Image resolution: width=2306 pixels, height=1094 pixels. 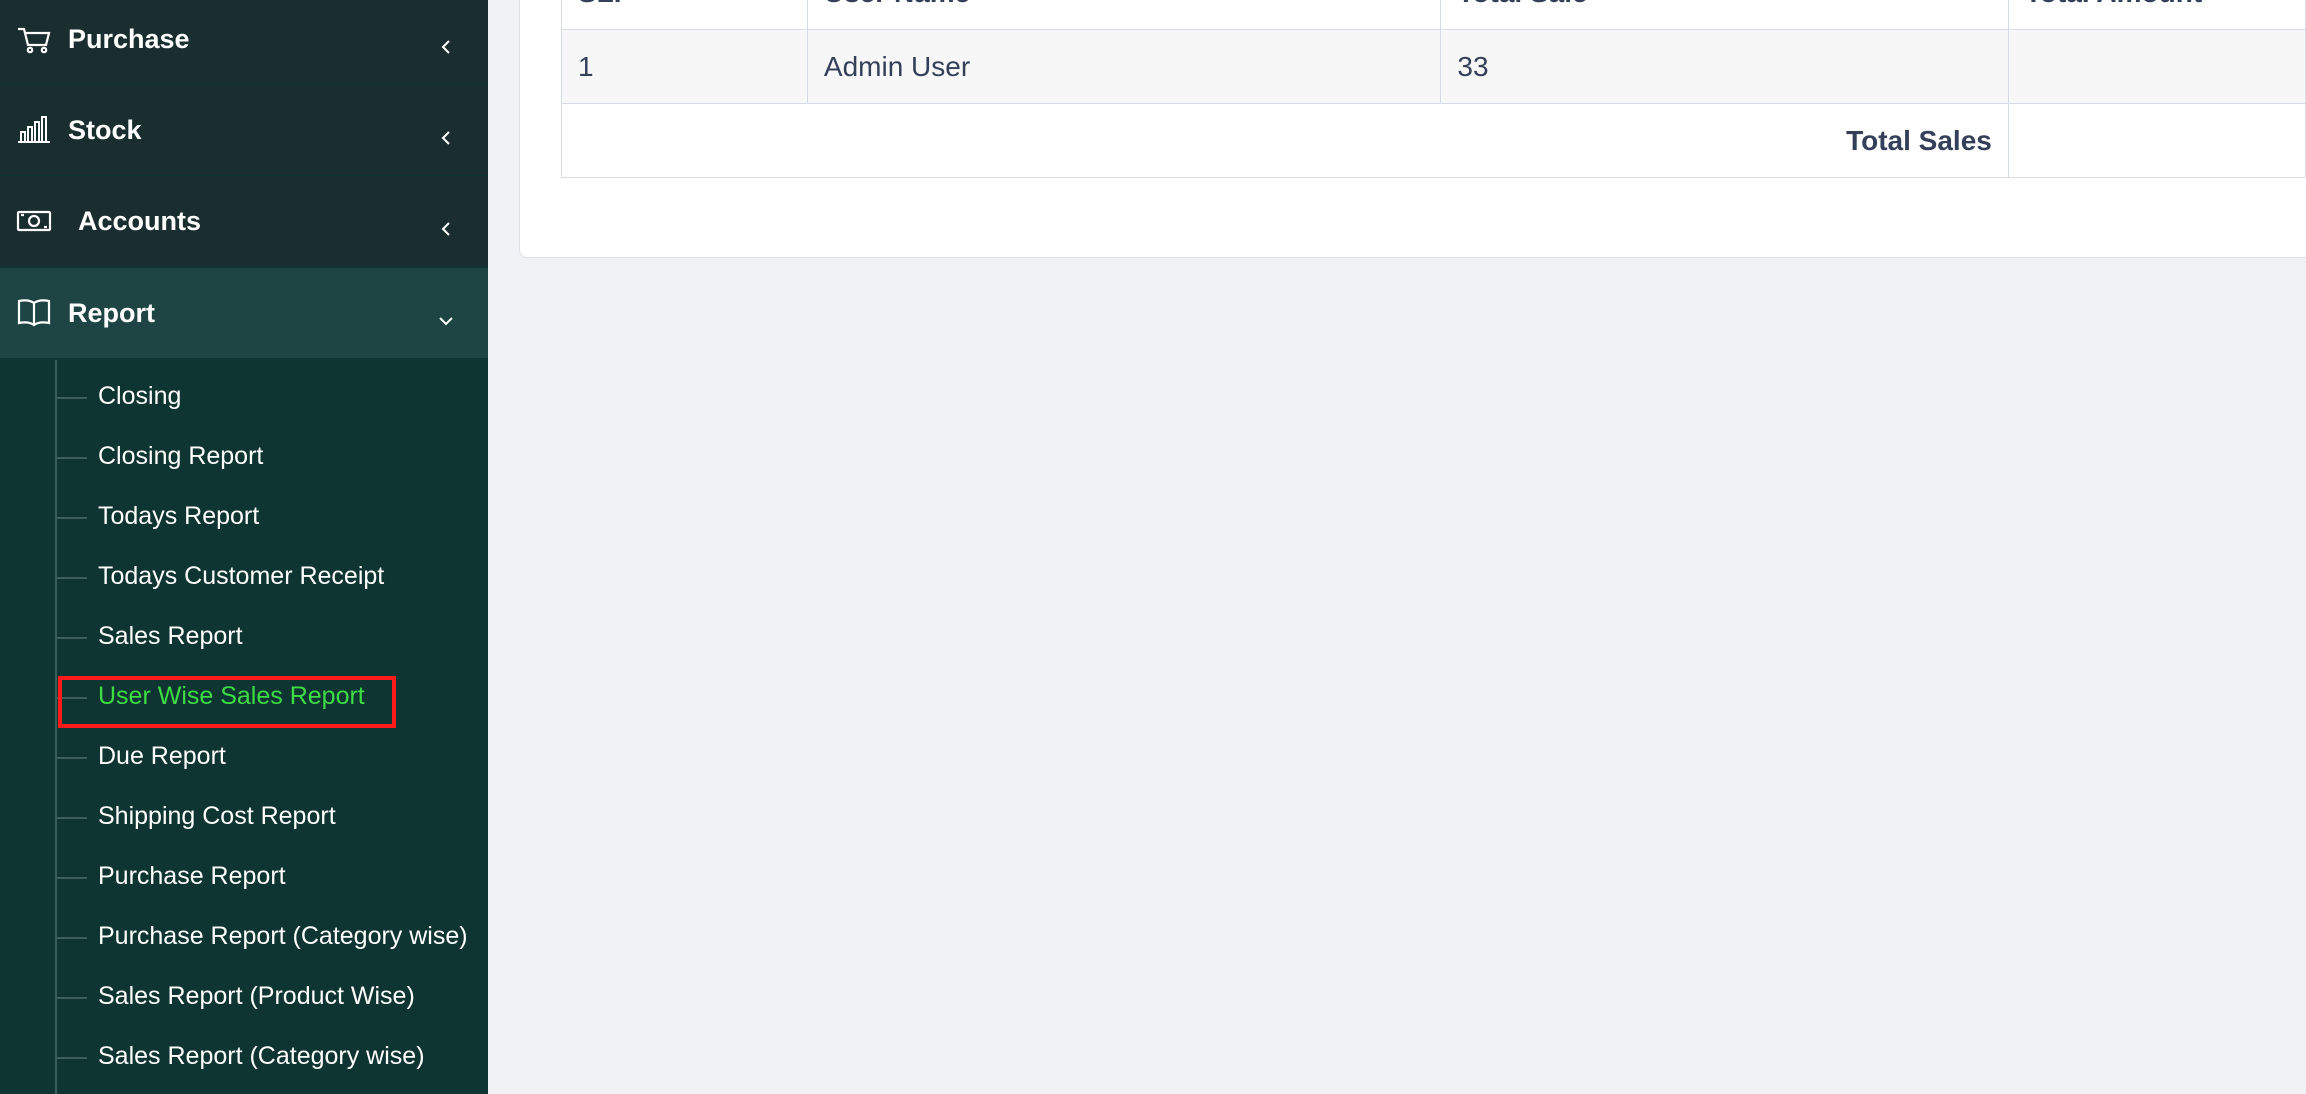 What do you see at coordinates (1124, 66) in the screenshot?
I see `cell-user-name: Admin User` at bounding box center [1124, 66].